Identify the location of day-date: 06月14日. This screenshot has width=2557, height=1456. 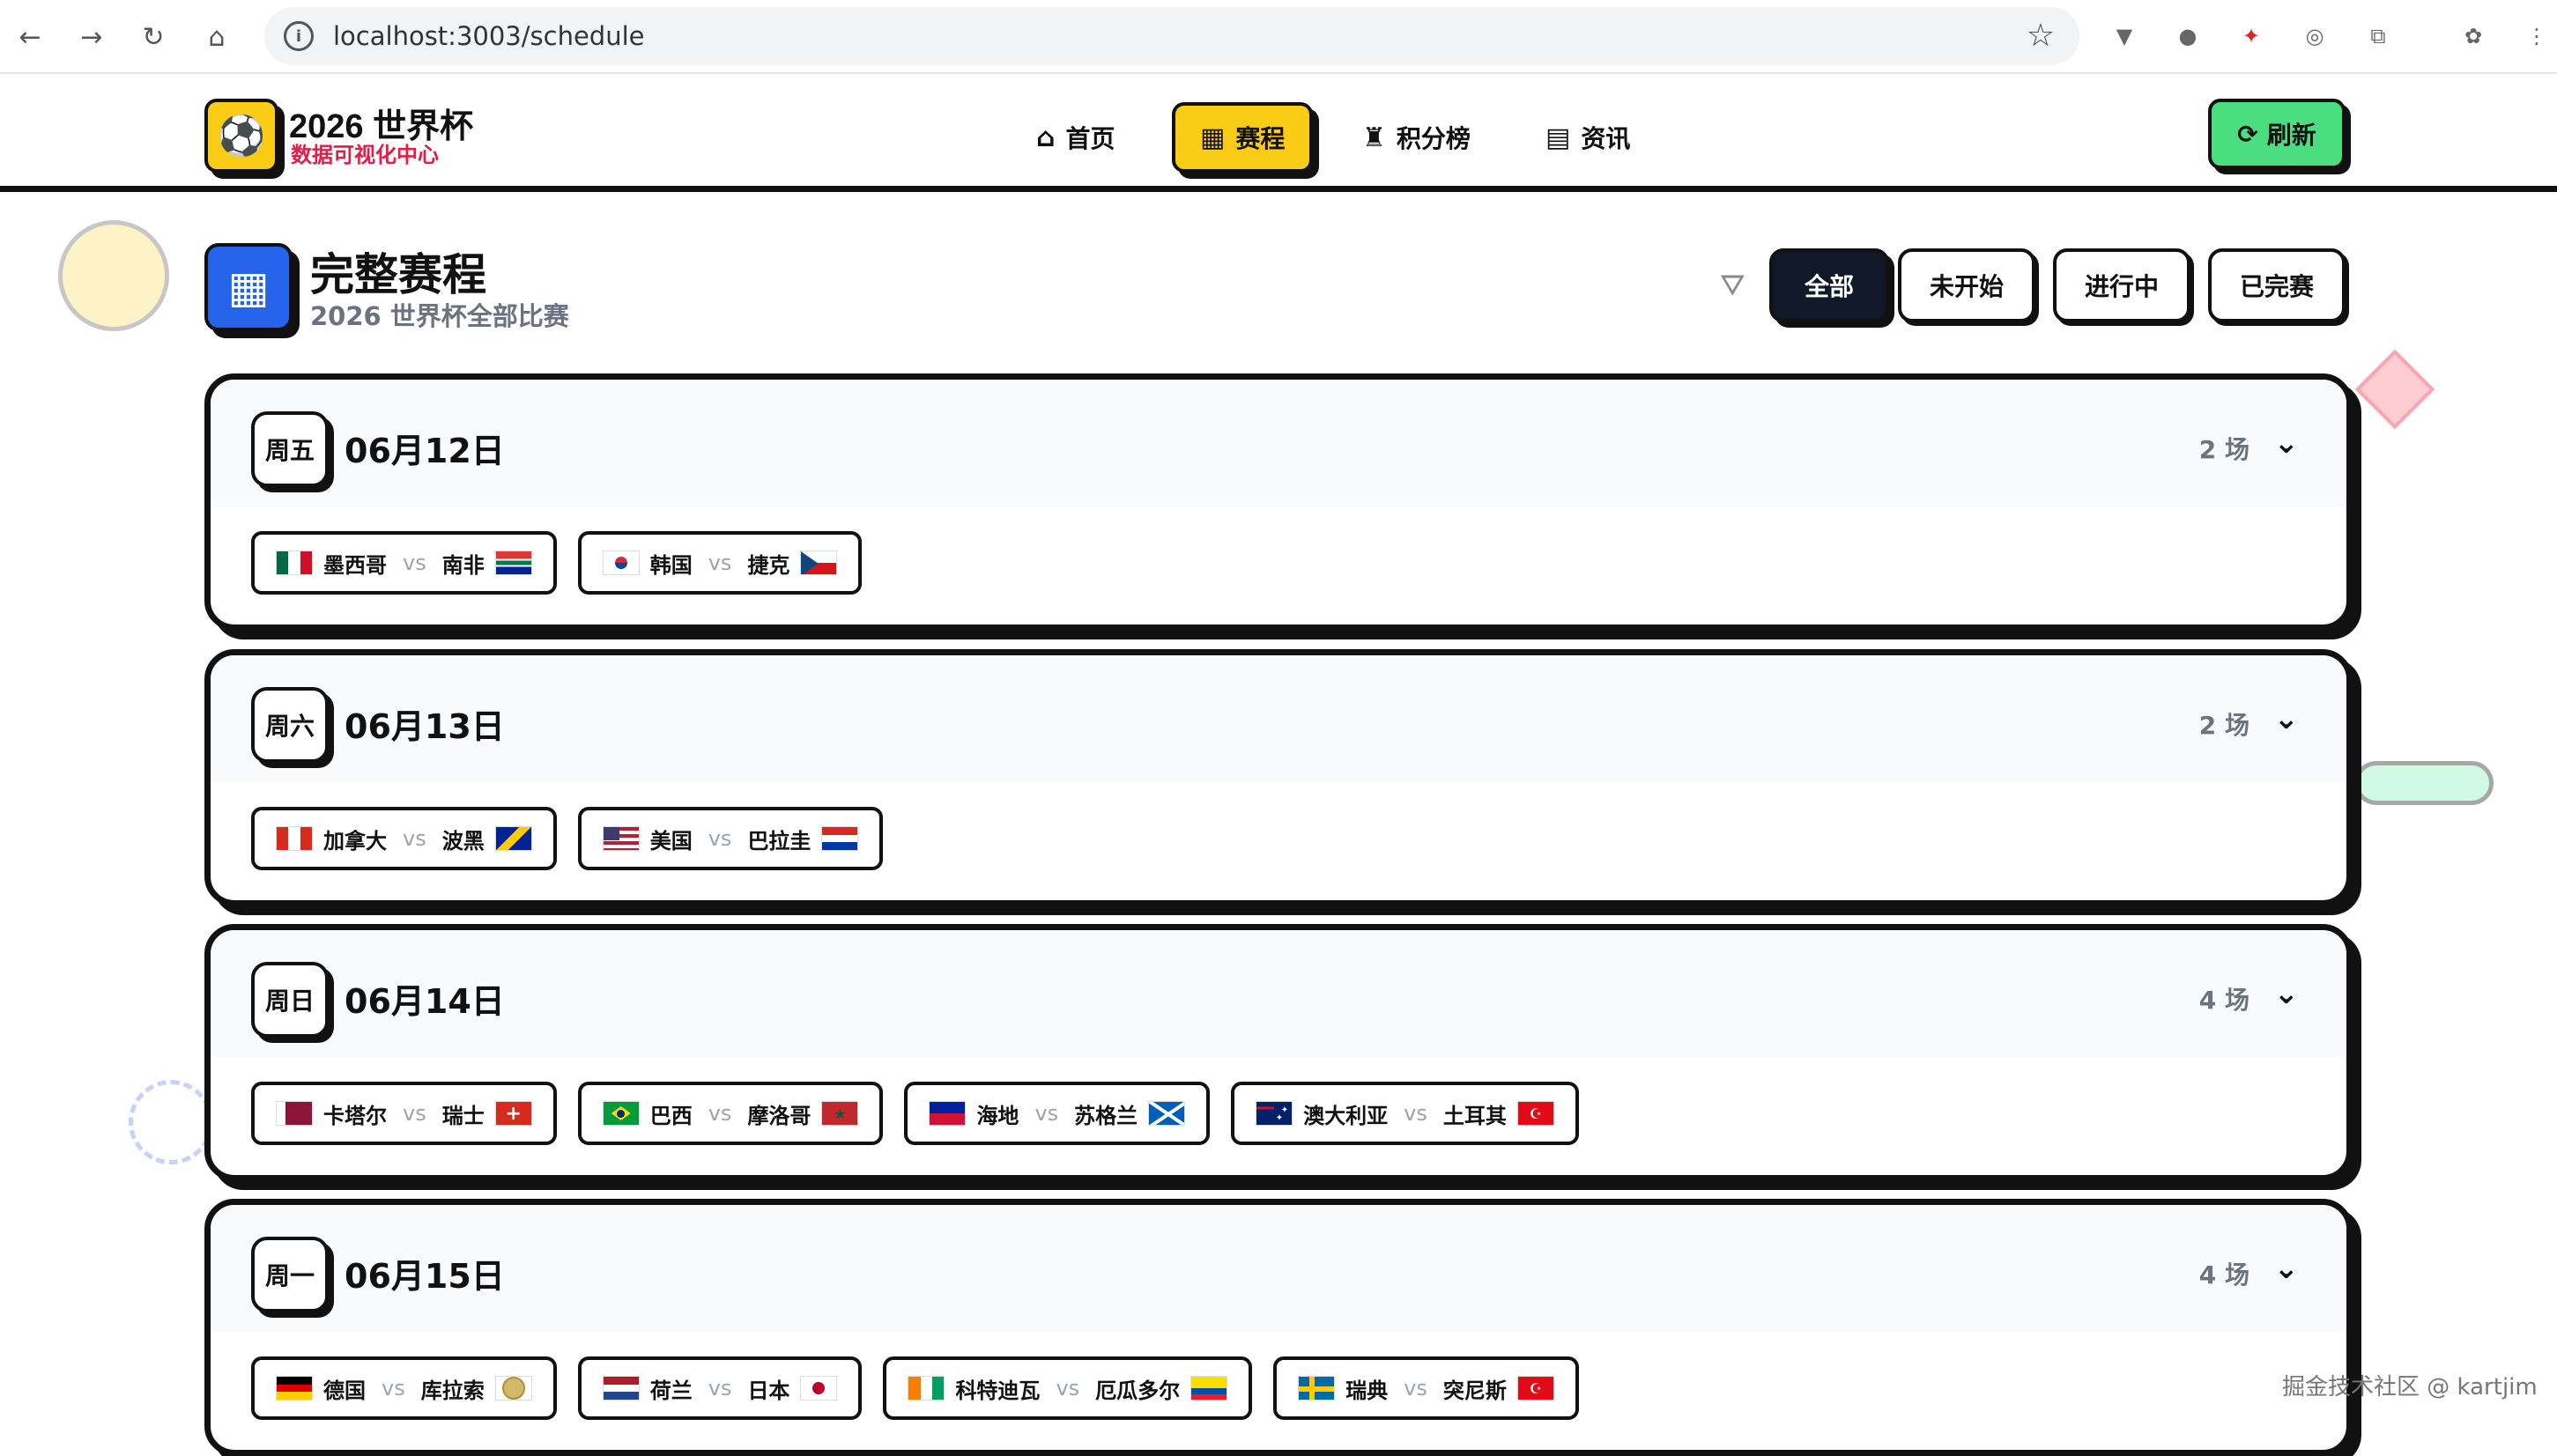
(425, 1001).